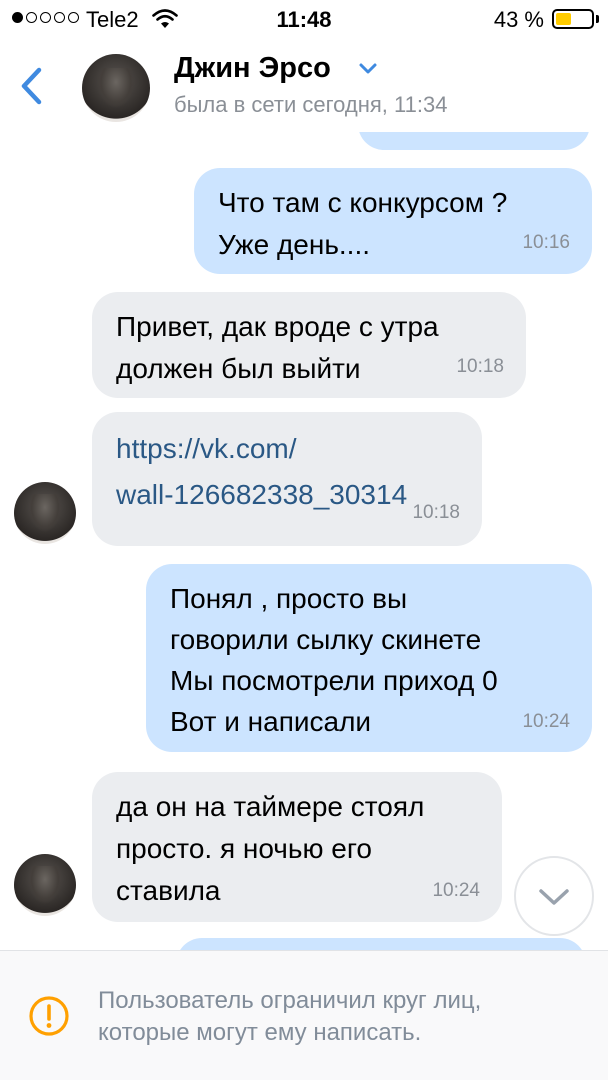 The height and width of the screenshot is (1080, 608). Describe the element at coordinates (563, 19) in the screenshot. I see `battery-fill` at that location.